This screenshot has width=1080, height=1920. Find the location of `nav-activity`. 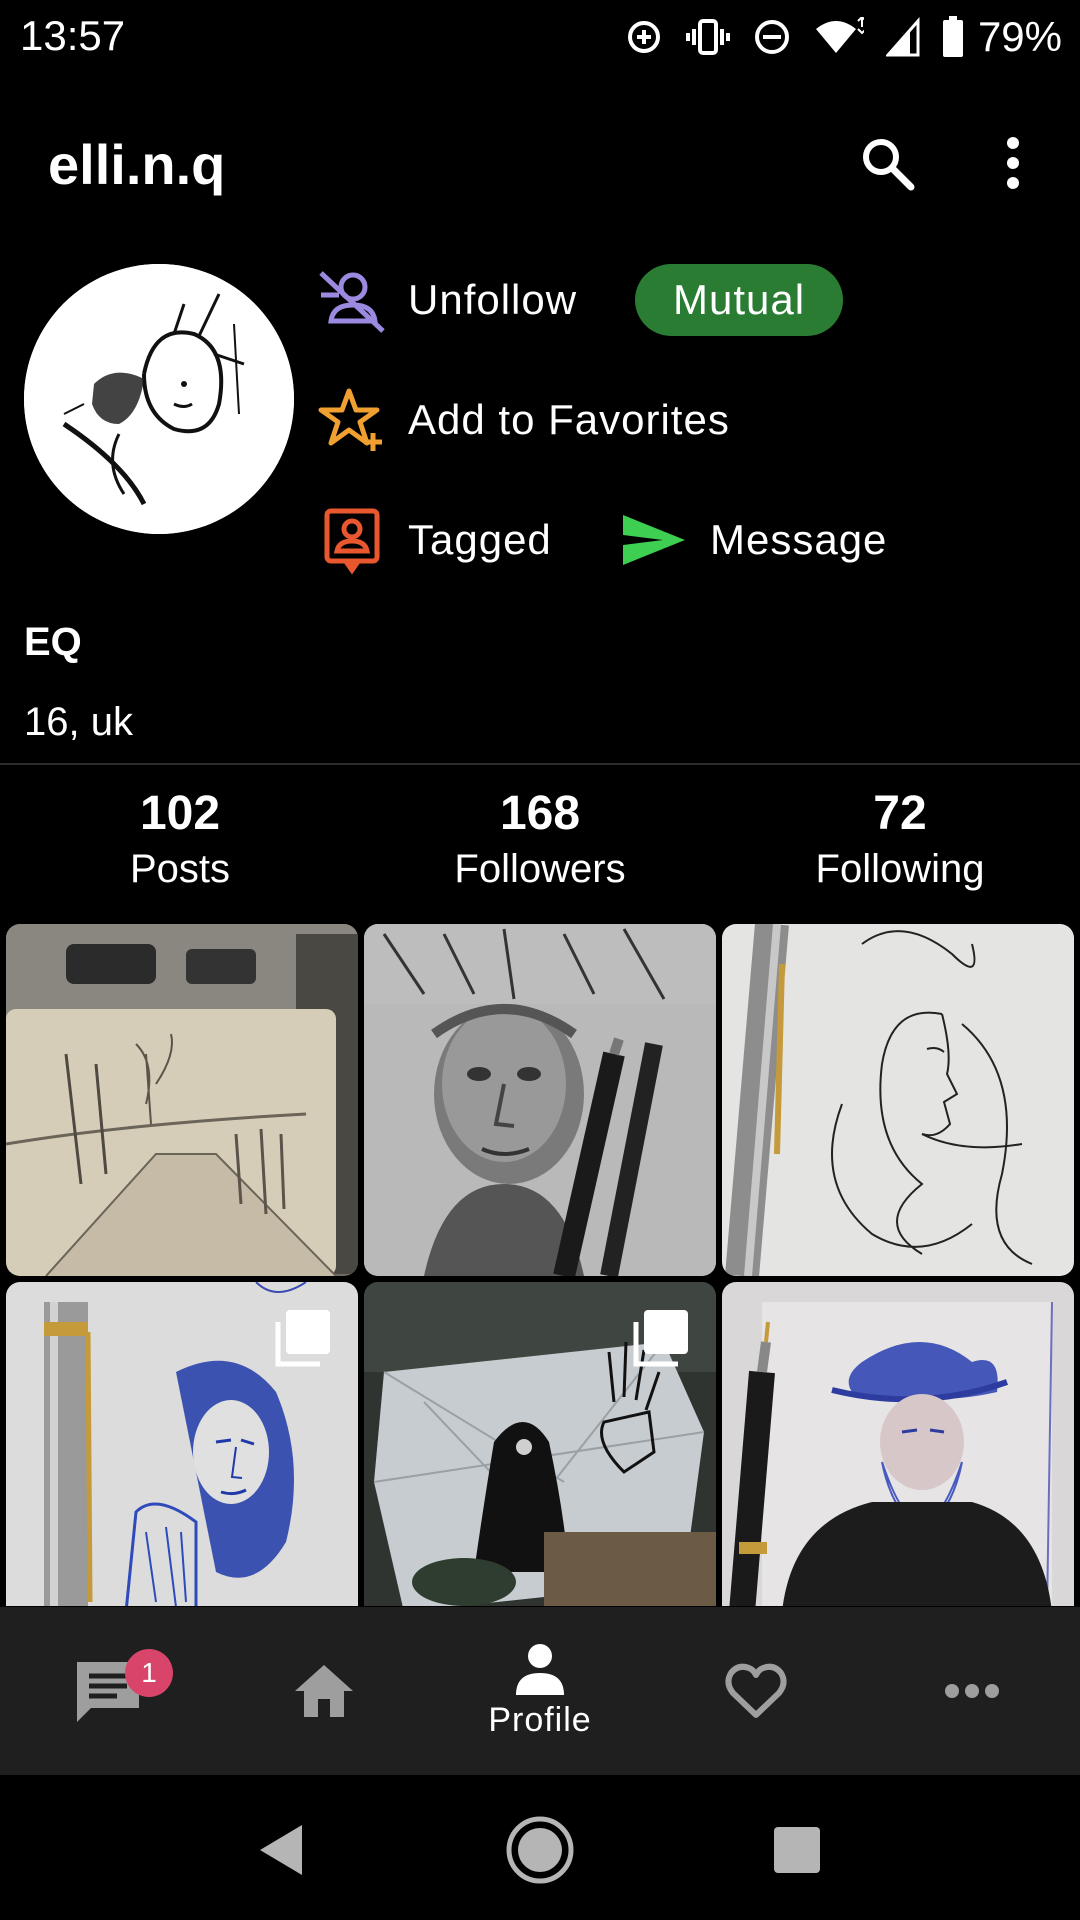

nav-activity is located at coordinates (756, 1691).